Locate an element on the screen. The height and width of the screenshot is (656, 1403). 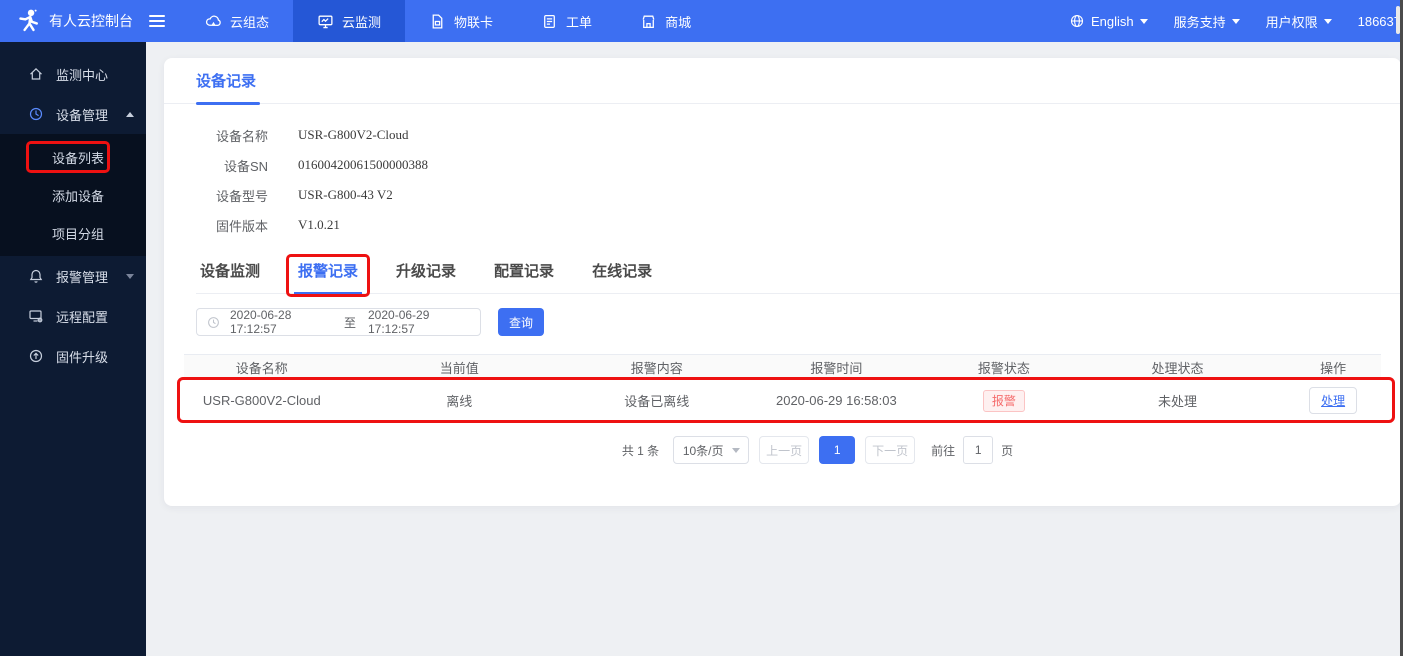
nav-item-label: 商城 is located at coordinates (678, 22).